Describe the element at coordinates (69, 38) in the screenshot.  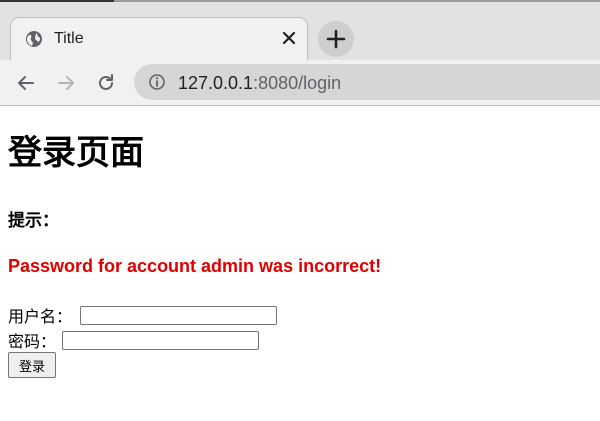
I see `tab-title: Title` at that location.